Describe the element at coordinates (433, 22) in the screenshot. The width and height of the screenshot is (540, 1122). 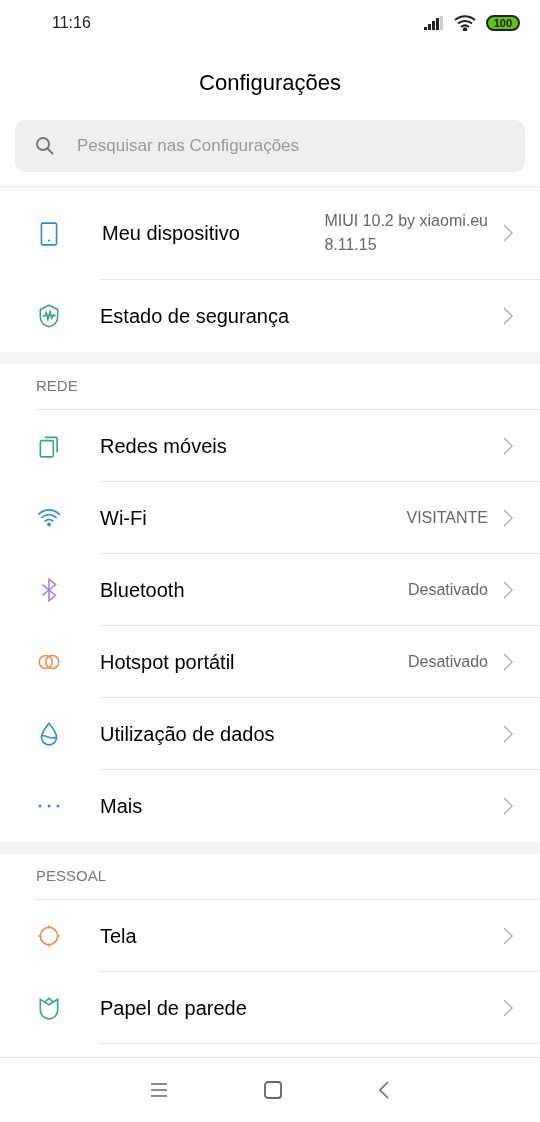
I see `signal-icon` at that location.